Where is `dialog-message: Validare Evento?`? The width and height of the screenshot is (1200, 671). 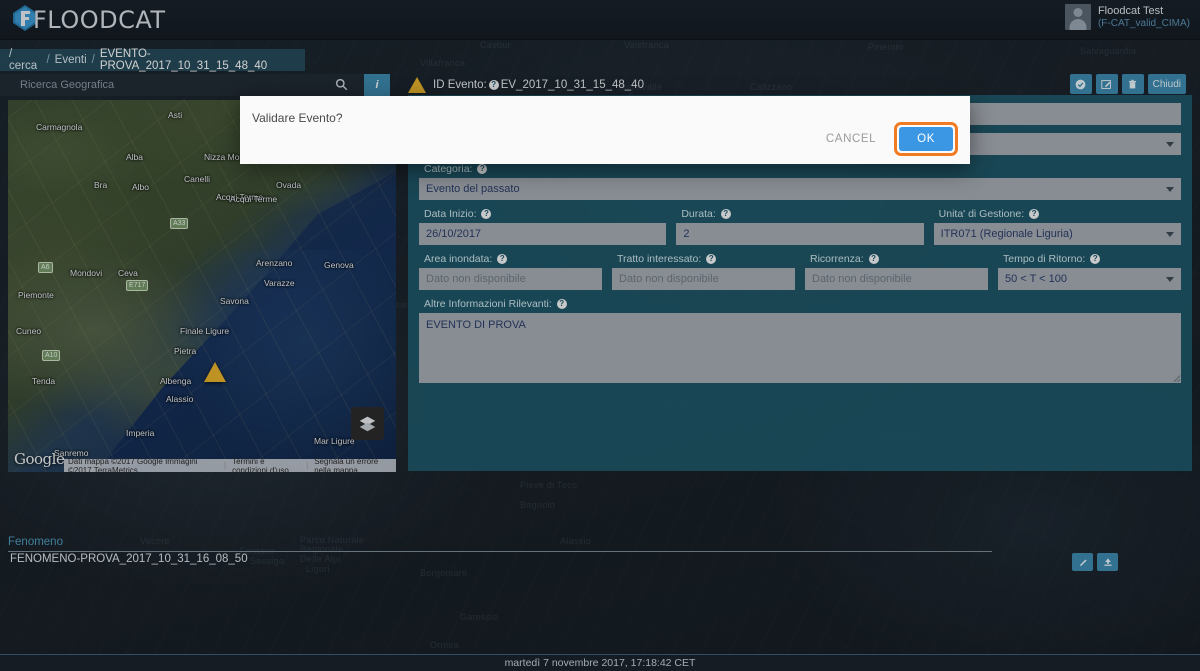 dialog-message: Validare Evento? is located at coordinates (297, 118).